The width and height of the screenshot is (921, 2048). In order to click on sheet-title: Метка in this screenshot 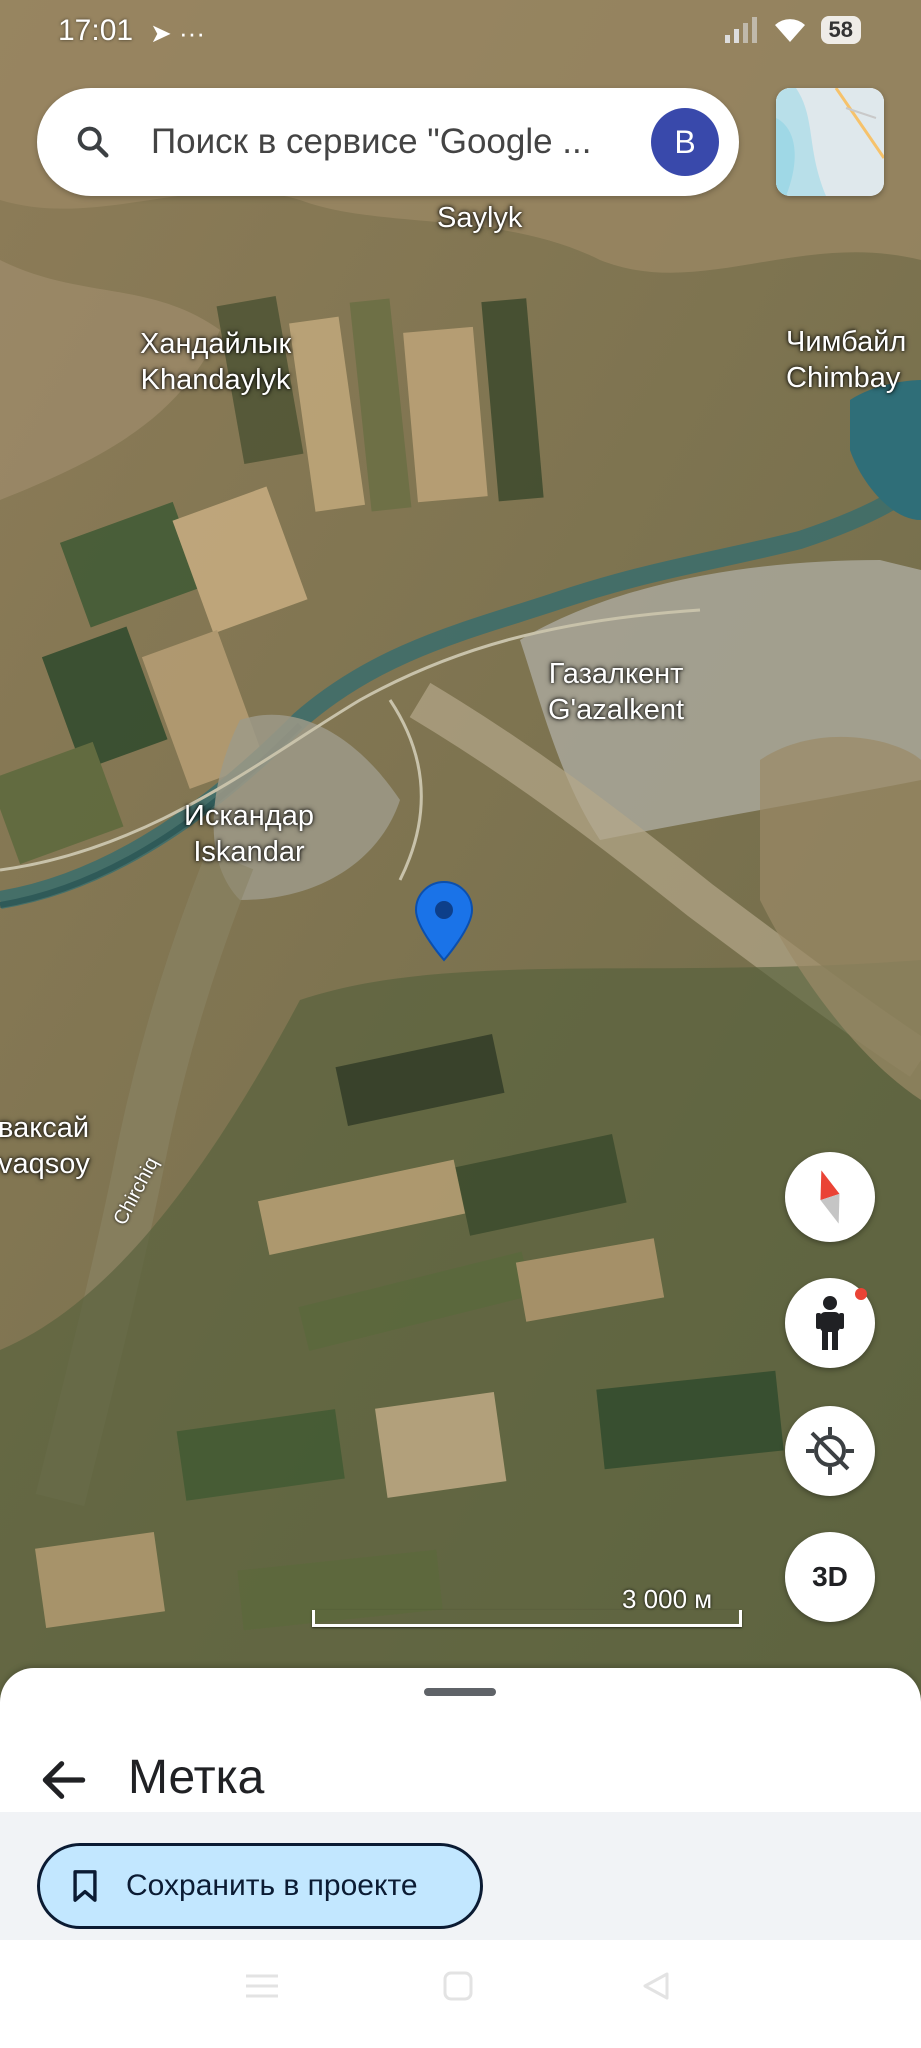, I will do `click(196, 1777)`.